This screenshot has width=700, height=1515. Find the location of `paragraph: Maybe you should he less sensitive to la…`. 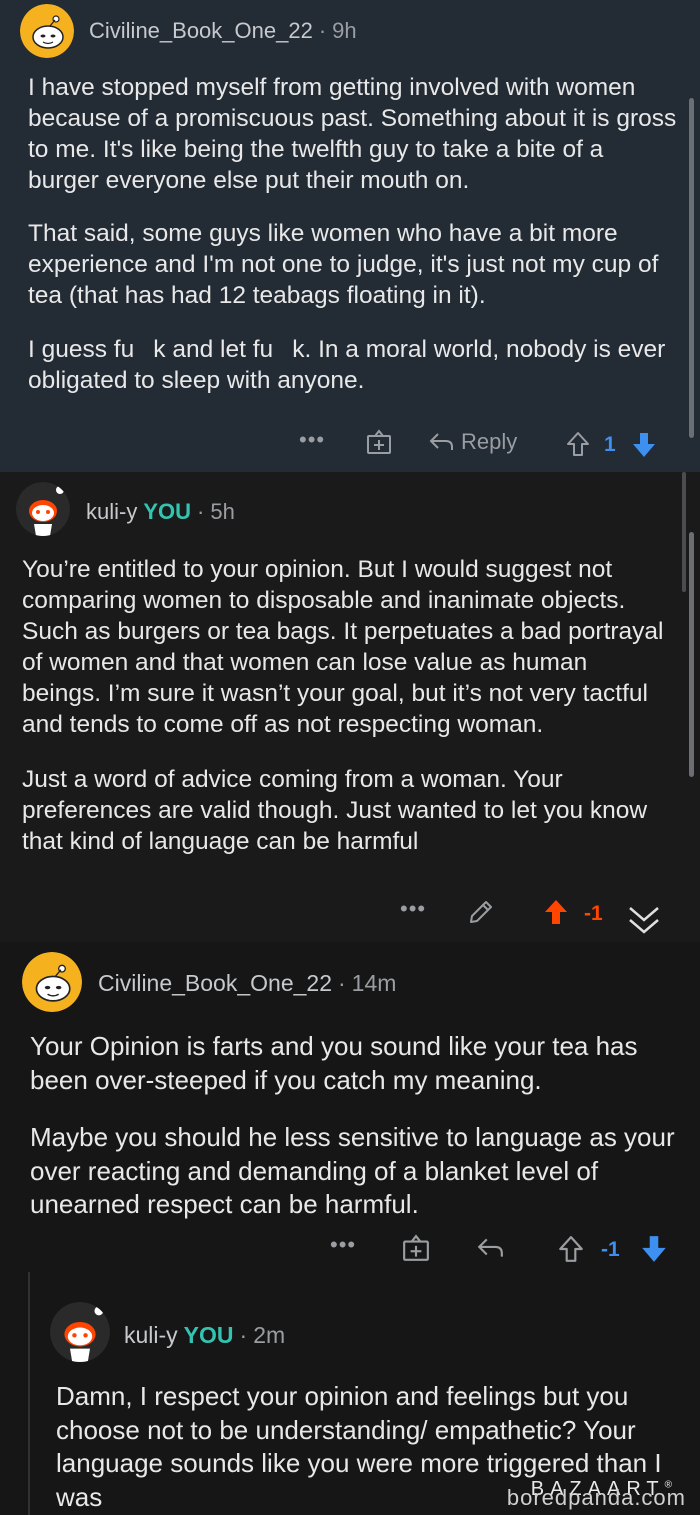

paragraph: Maybe you should he less sensitive to la… is located at coordinates (352, 1170).